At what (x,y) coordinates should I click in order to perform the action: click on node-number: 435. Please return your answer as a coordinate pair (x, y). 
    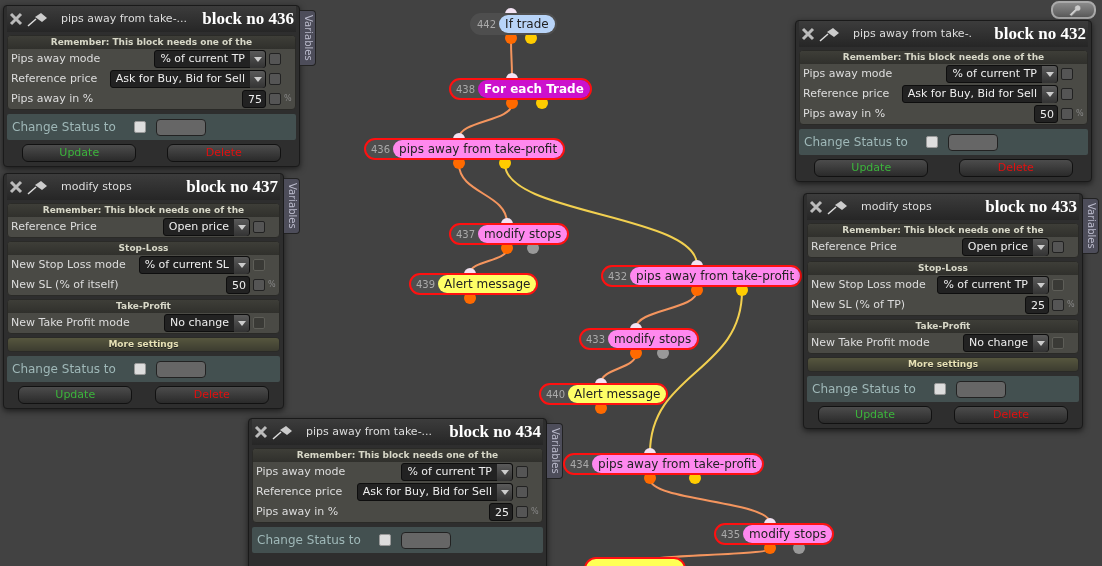
    Looking at the image, I should click on (731, 534).